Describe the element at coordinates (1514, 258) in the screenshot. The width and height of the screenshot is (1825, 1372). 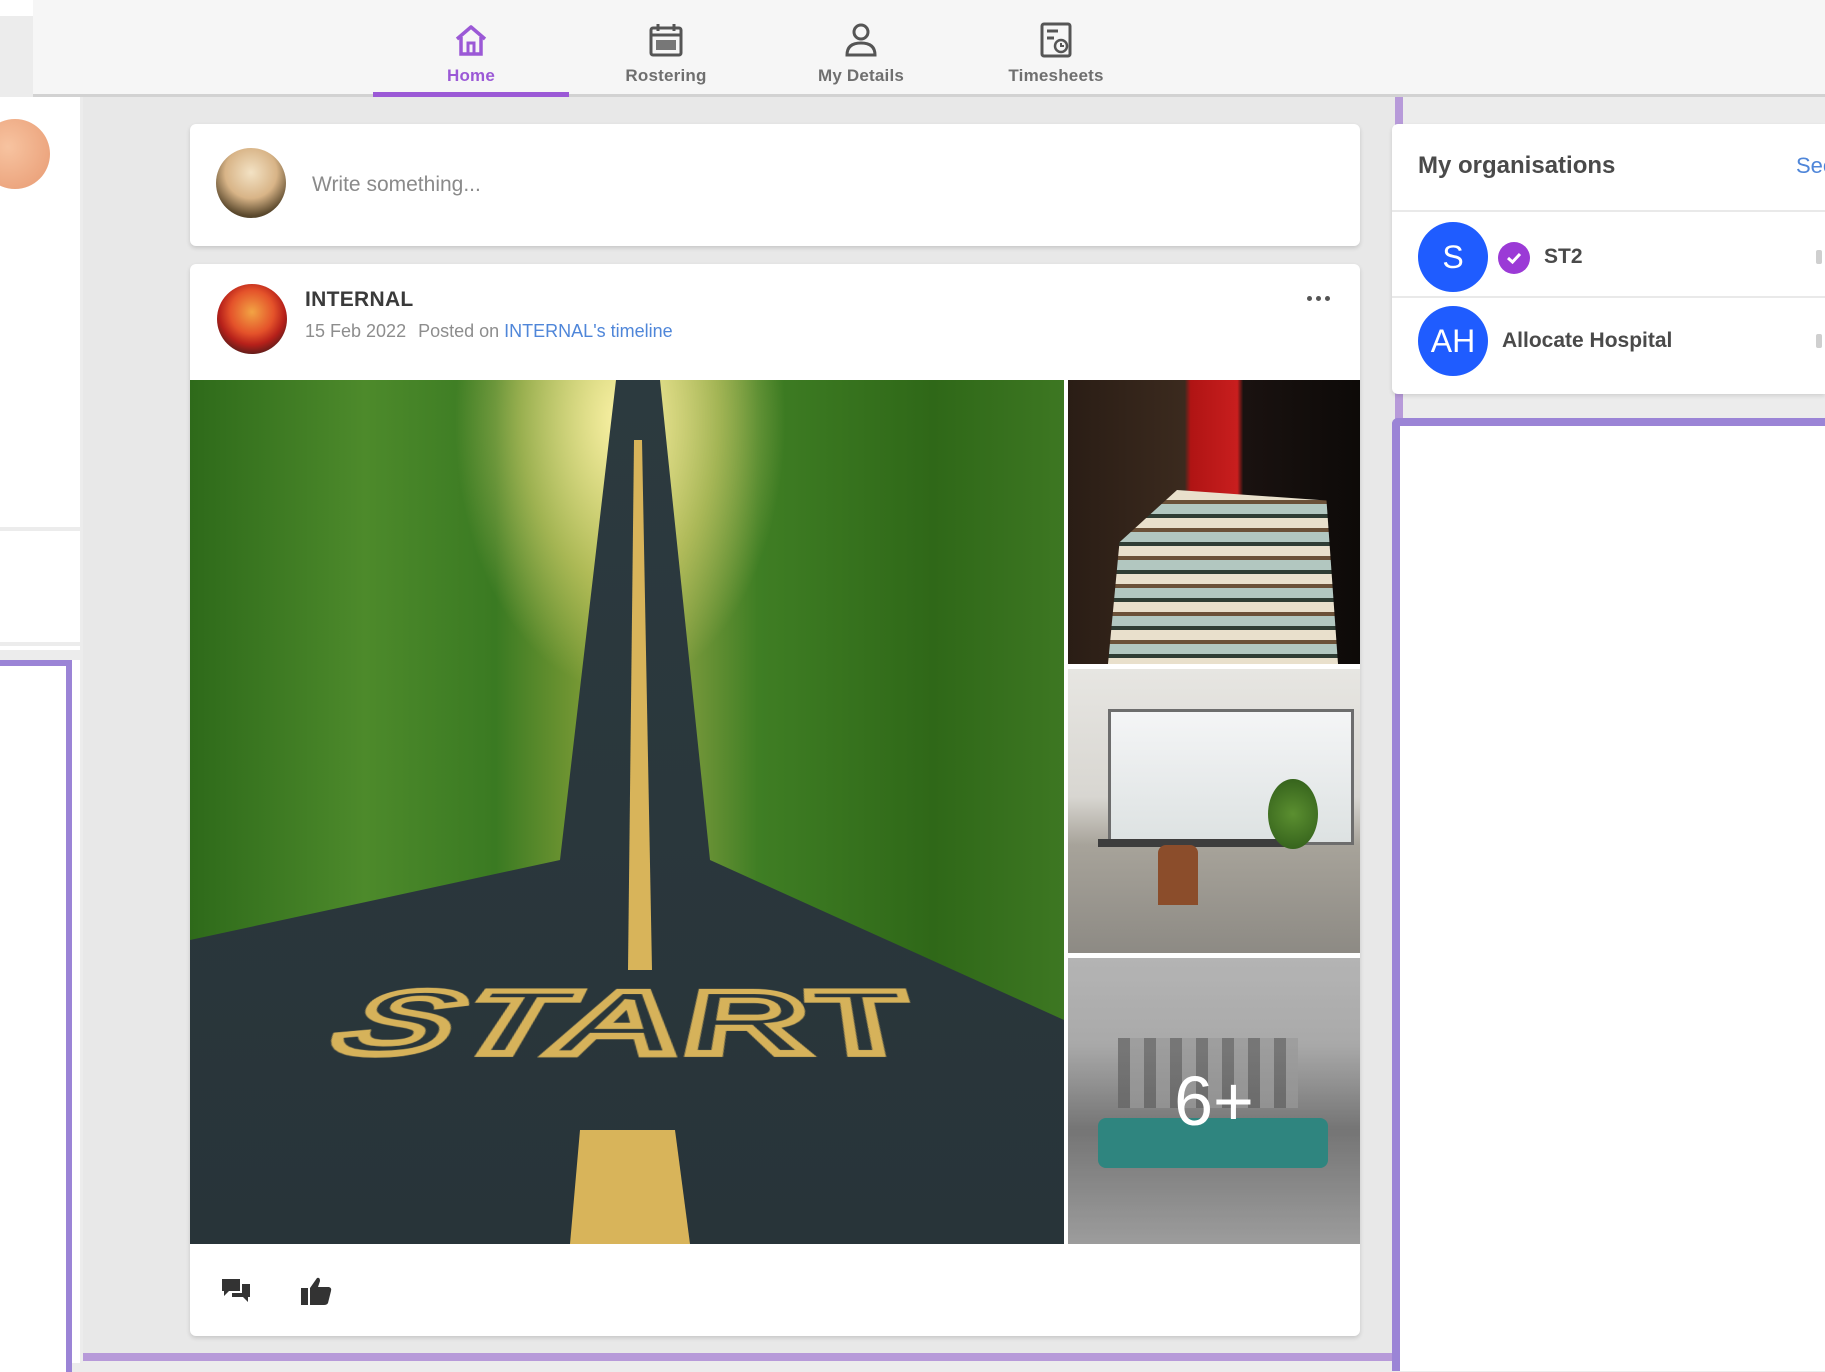
I see `verified-badge-icon` at that location.